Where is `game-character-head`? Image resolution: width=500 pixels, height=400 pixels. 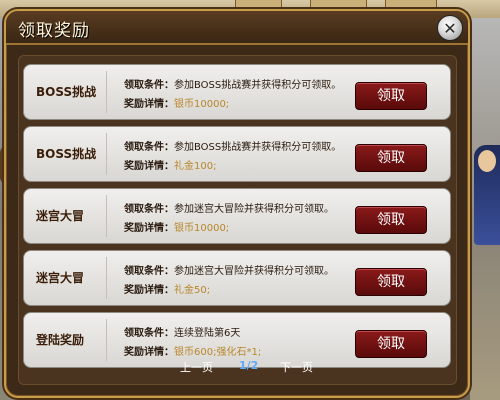 game-character-head is located at coordinates (487, 161).